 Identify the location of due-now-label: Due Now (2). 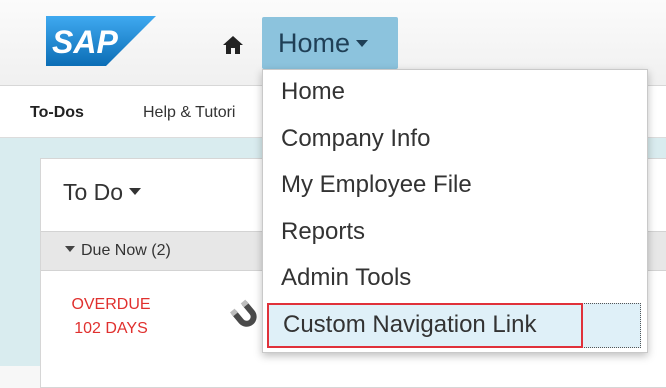
(118, 251).